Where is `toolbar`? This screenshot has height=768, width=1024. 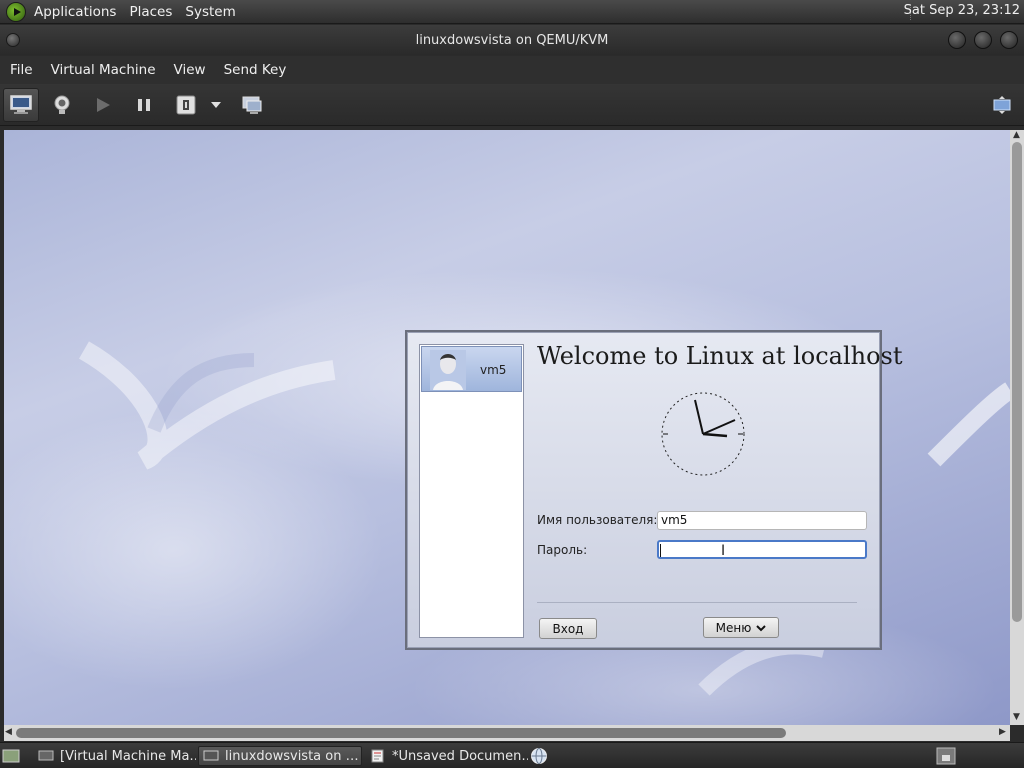
toolbar is located at coordinates (512, 105).